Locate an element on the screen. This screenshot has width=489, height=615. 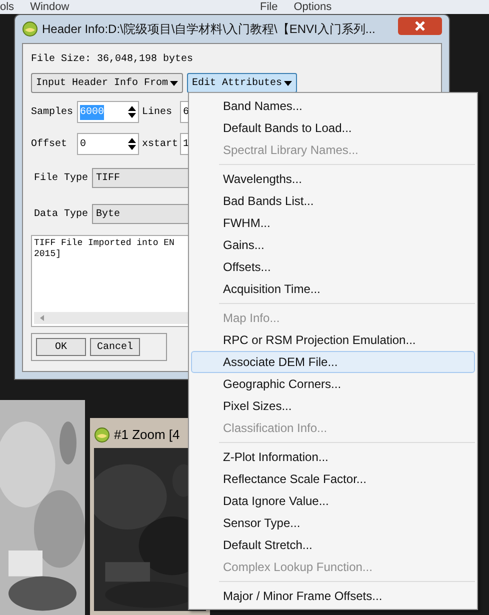
field-label: Samples is located at coordinates (52, 113).